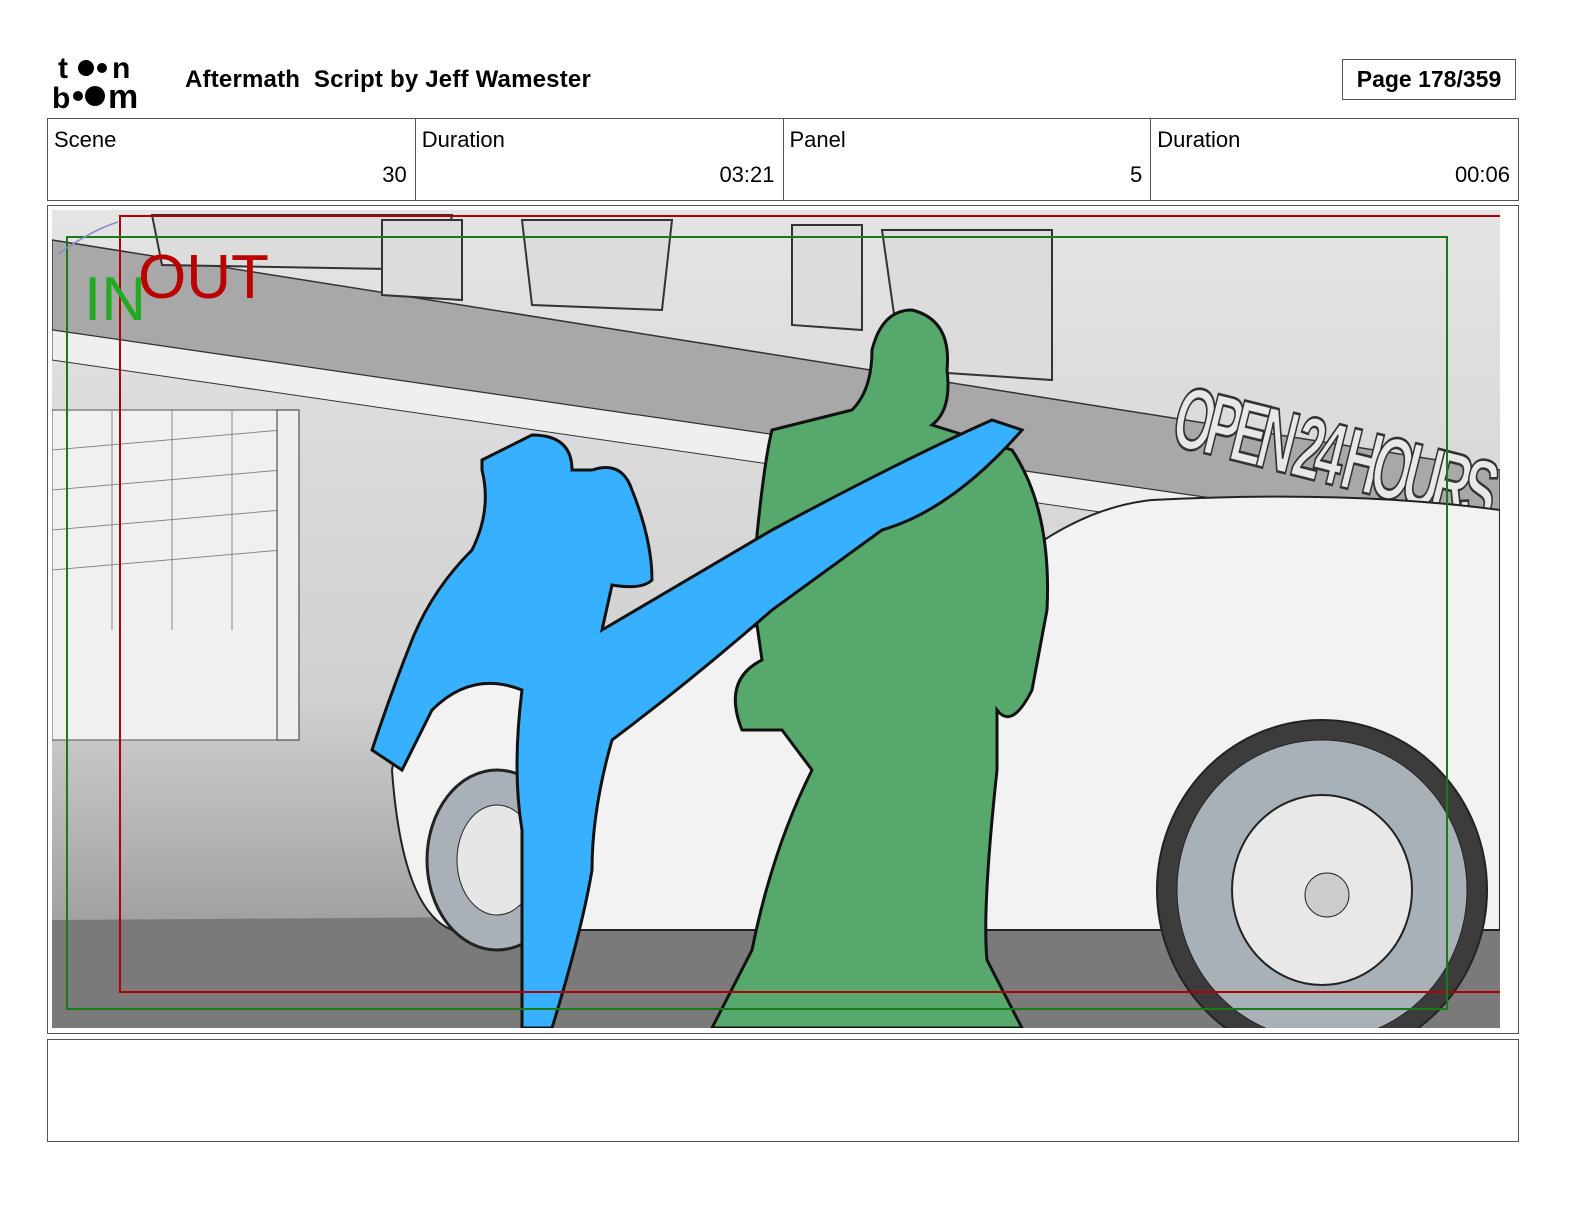 This screenshot has width=1584, height=1224. Describe the element at coordinates (115, 299) in the screenshot. I see `in-label: IN` at that location.